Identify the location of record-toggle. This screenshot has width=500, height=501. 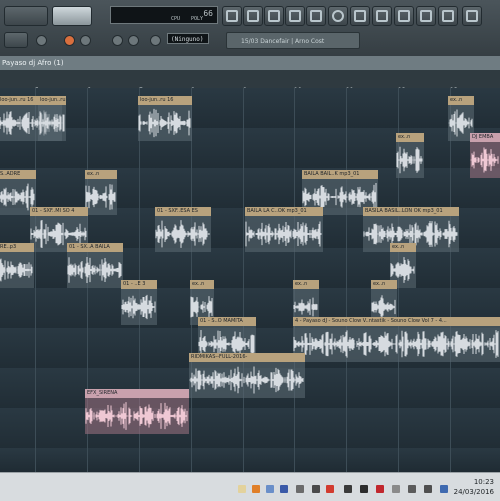
(69, 40).